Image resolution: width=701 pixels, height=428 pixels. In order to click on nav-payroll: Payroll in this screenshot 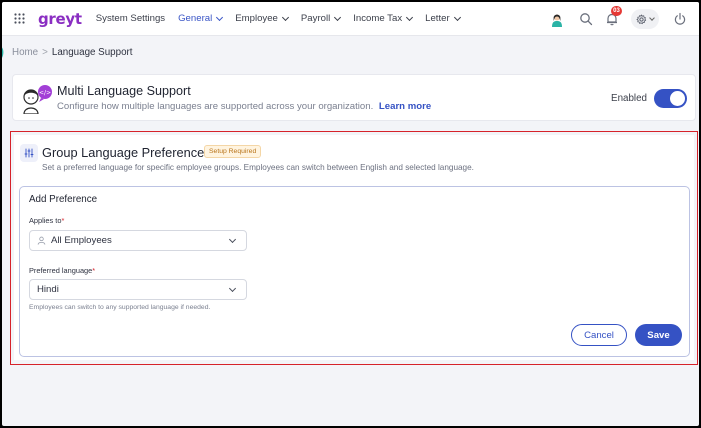, I will do `click(321, 18)`.